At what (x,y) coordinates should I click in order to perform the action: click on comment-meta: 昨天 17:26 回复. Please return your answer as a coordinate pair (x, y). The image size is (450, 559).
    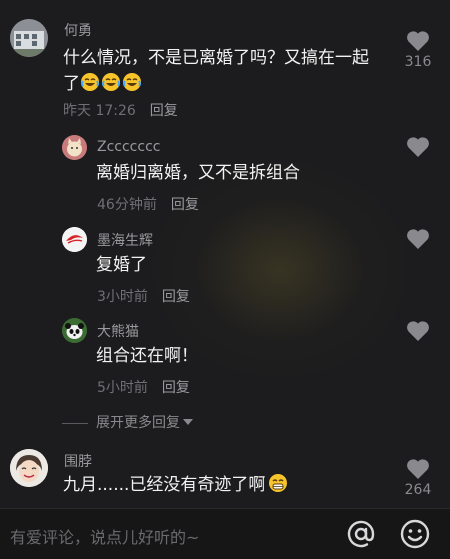
    Looking at the image, I should click on (120, 110).